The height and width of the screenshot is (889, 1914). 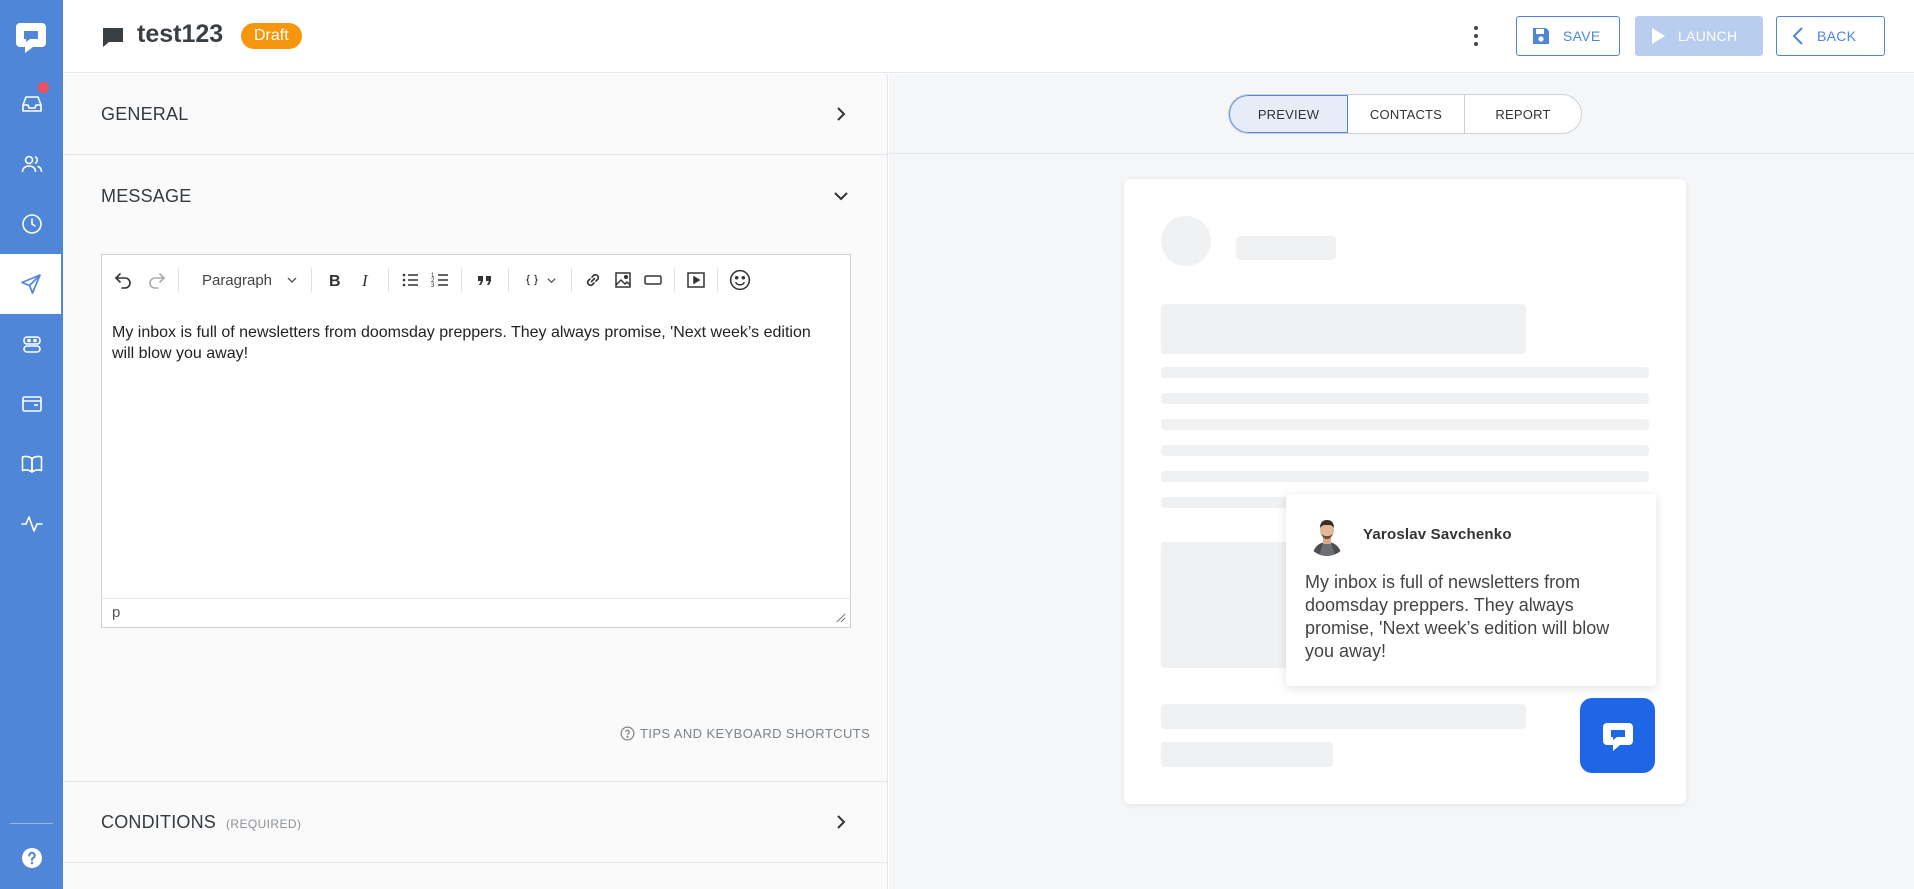 What do you see at coordinates (1523, 114) in the screenshot?
I see `tab-report: REPORT` at bounding box center [1523, 114].